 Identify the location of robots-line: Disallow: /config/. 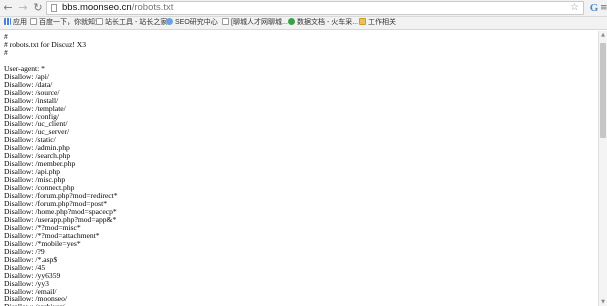
(32, 116).